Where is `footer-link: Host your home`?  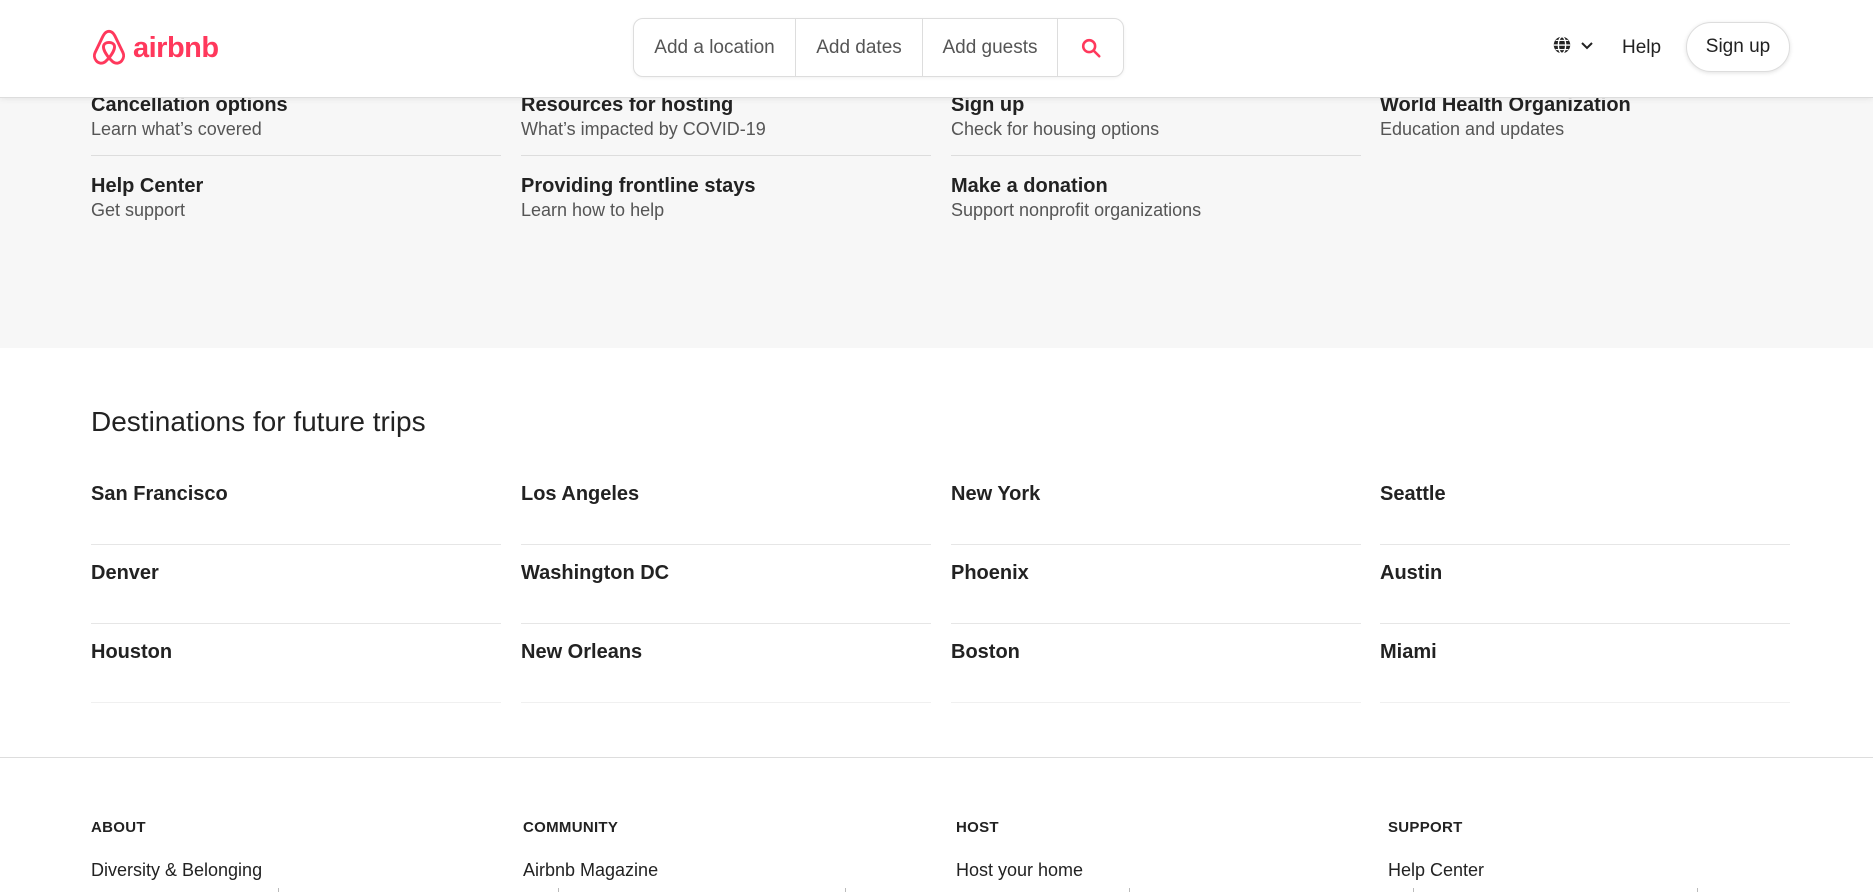 footer-link: Host your home is located at coordinates (1156, 870).